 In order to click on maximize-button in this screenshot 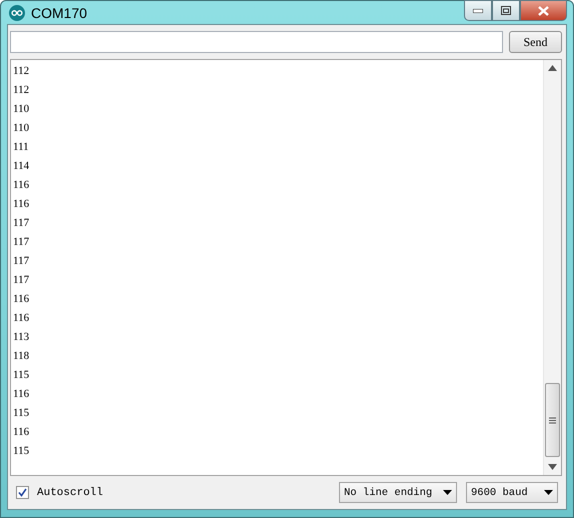, I will do `click(506, 10)`.